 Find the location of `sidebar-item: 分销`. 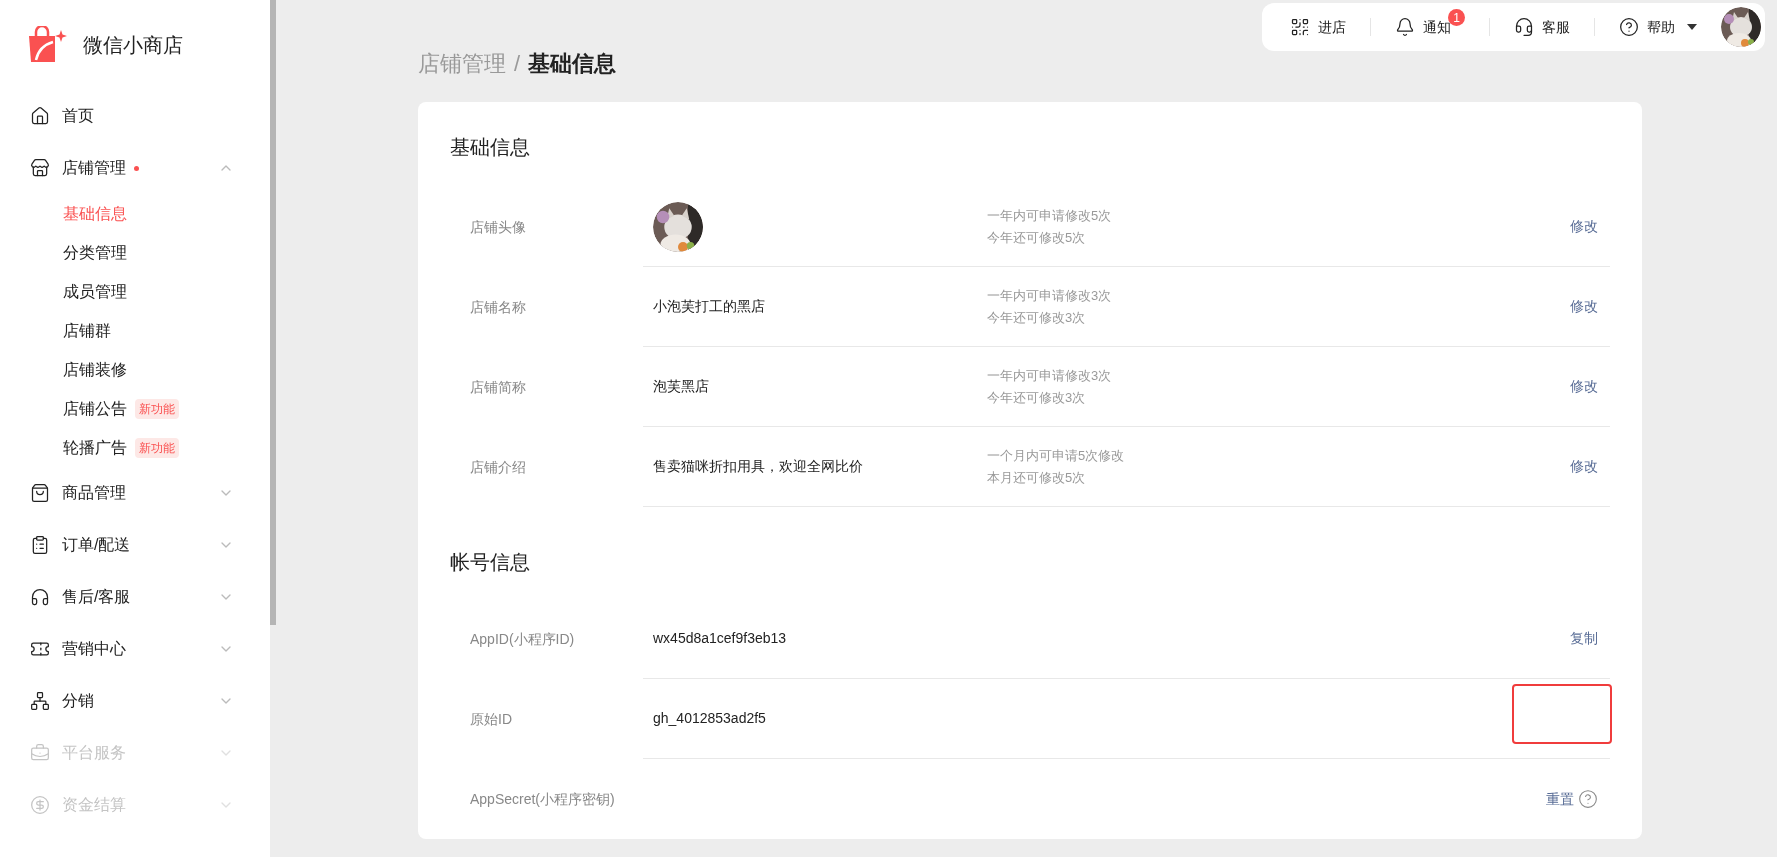

sidebar-item: 分销 is located at coordinates (135, 701).